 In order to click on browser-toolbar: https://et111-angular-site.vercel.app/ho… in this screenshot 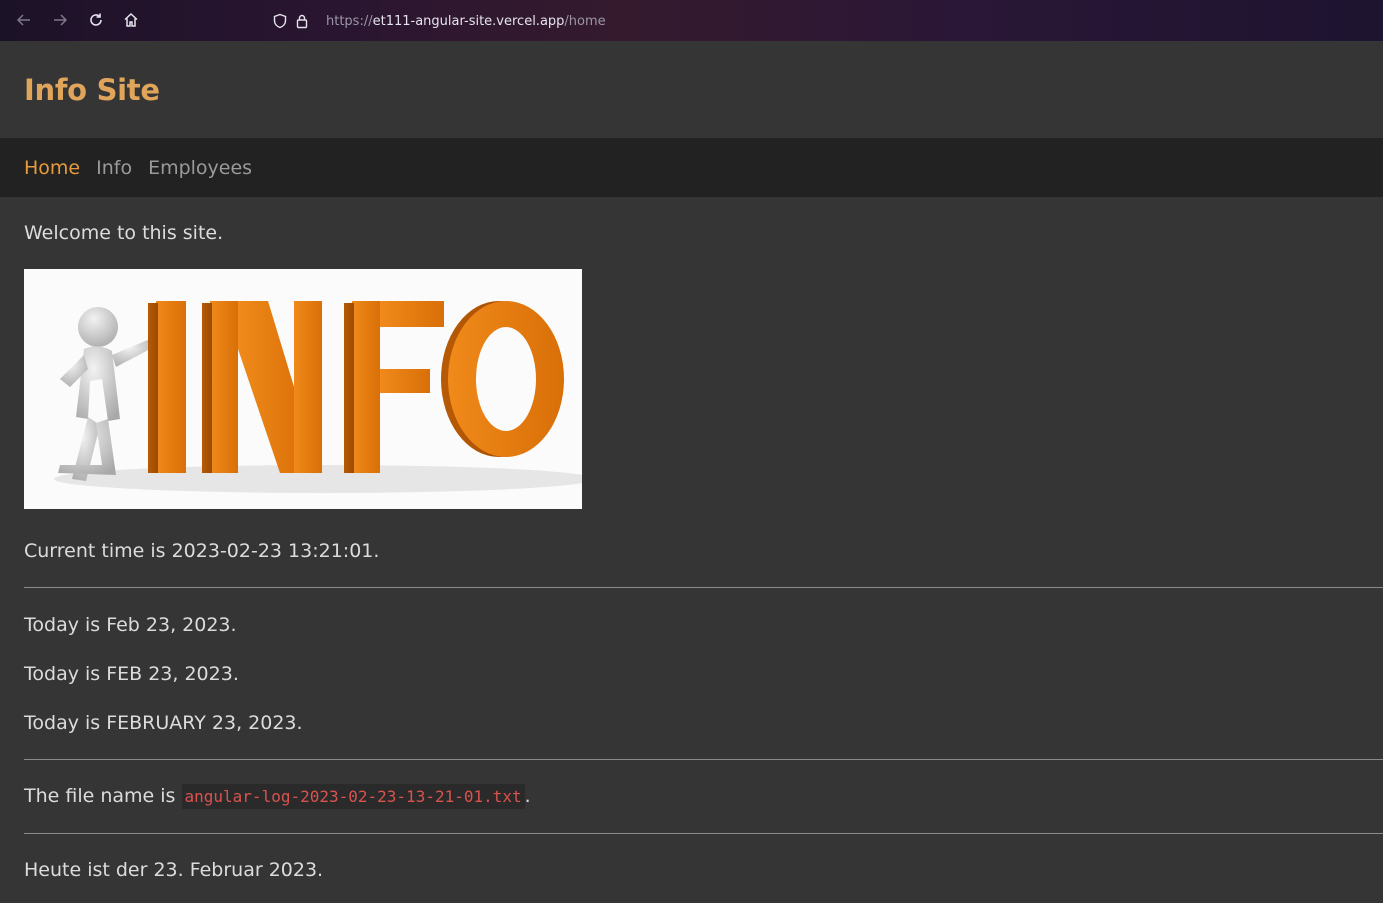, I will do `click(691, 20)`.